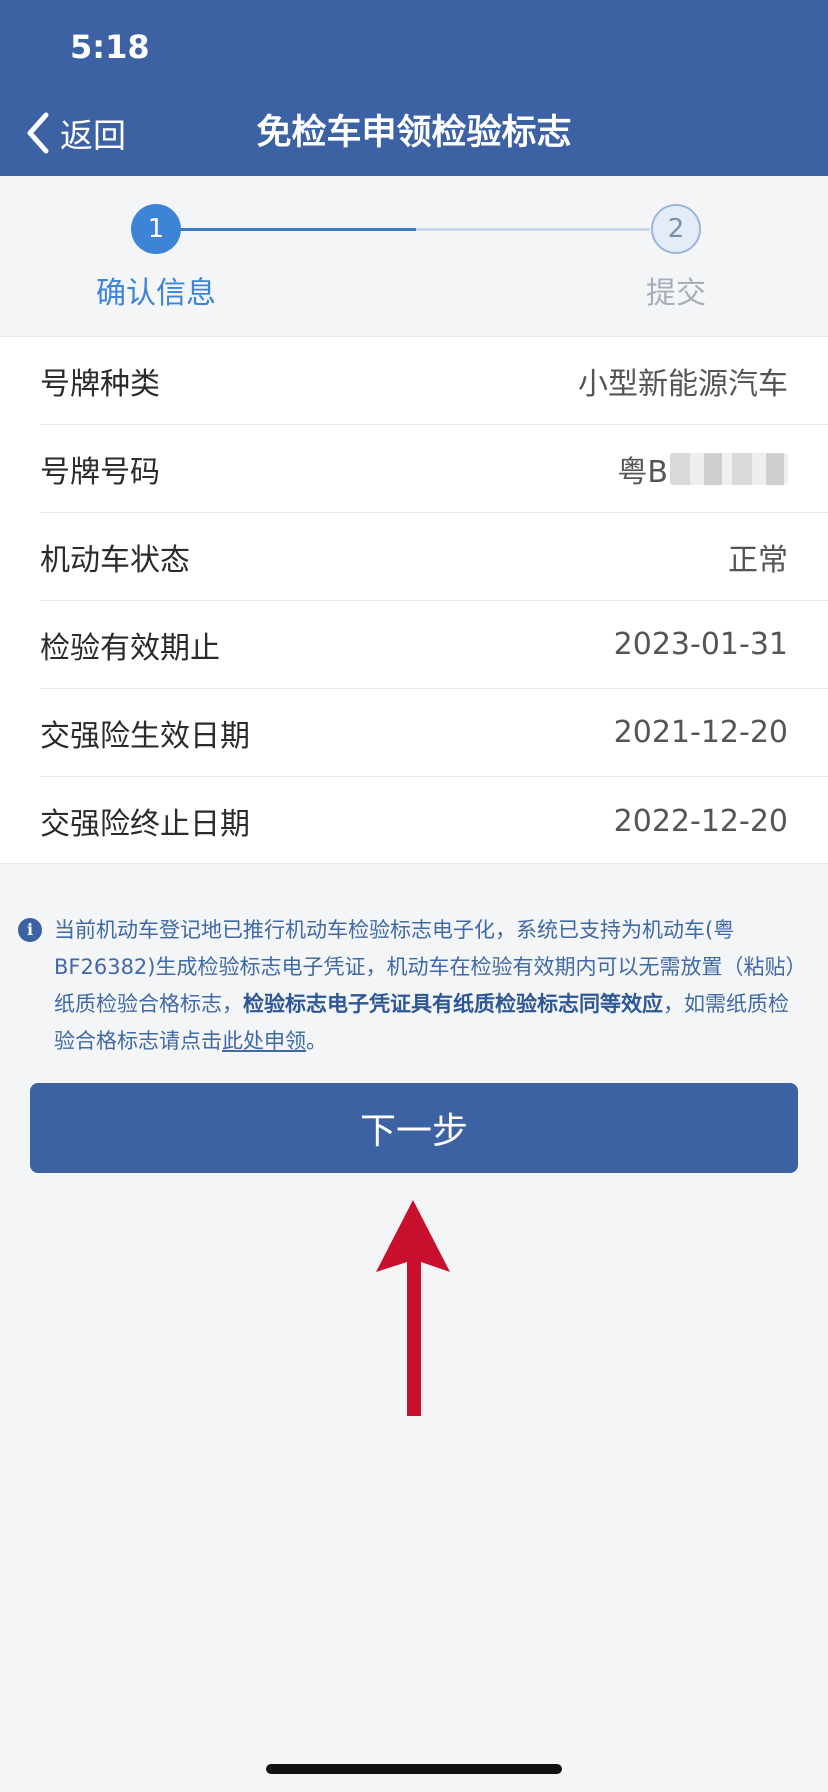 The width and height of the screenshot is (828, 1792). I want to click on plate-number-value: 粤B, so click(702, 469).